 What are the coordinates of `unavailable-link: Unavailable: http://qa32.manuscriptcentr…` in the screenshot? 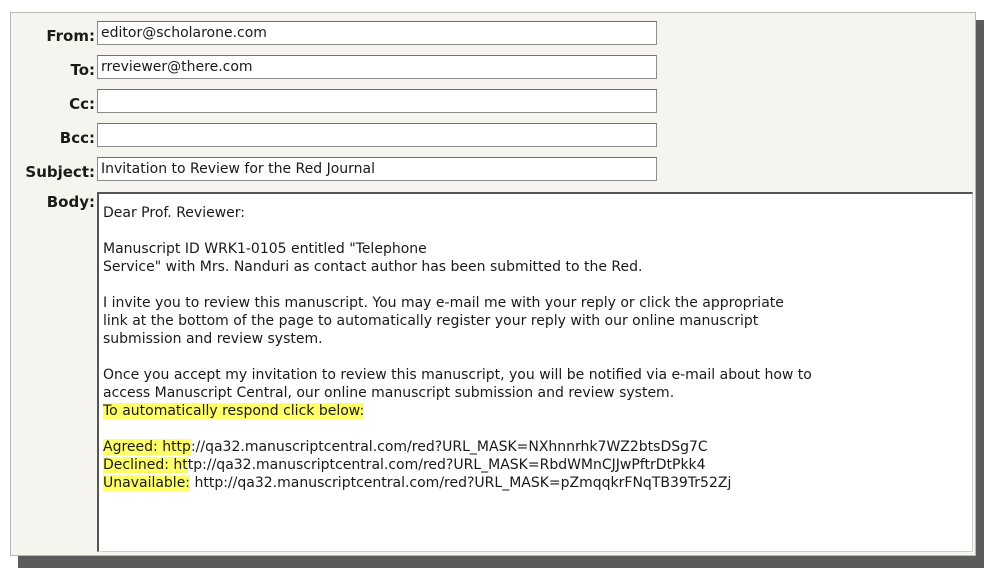 It's located at (535, 483).